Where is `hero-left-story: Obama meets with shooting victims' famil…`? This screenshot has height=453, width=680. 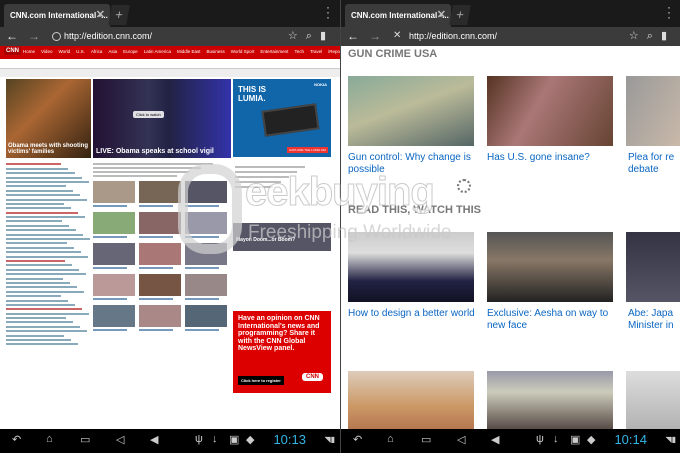 hero-left-story: Obama meets with shooting victims' famil… is located at coordinates (48, 118).